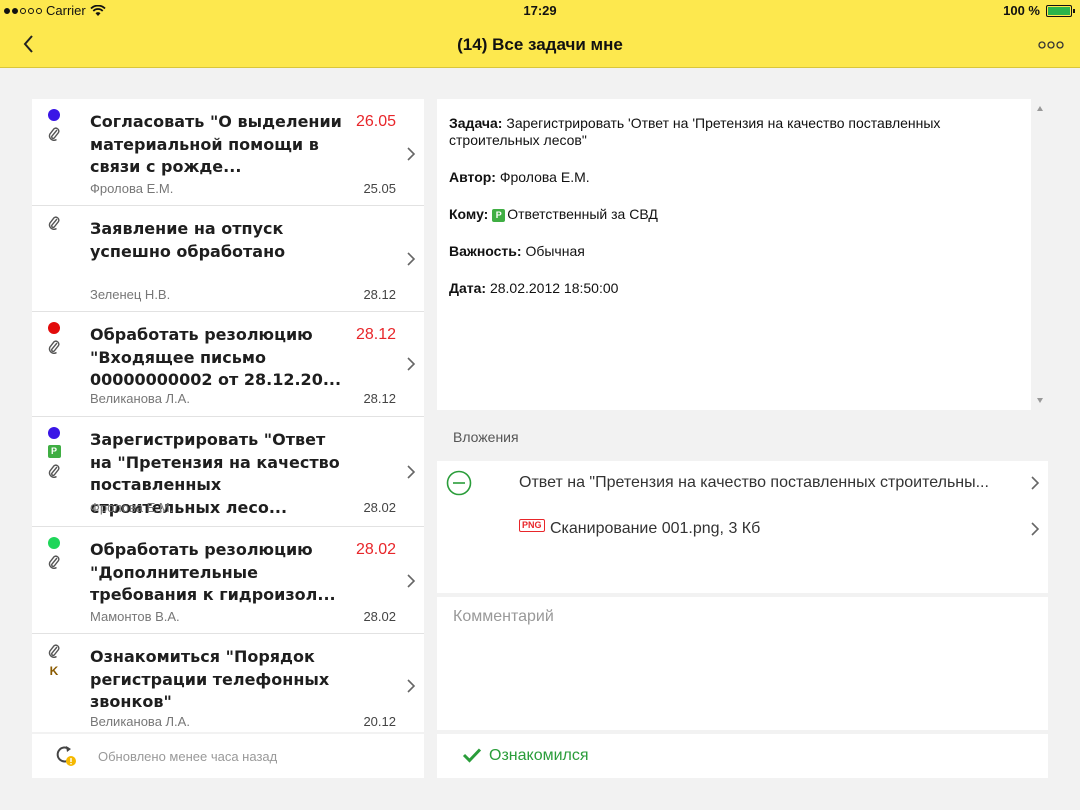  What do you see at coordinates (54, 543) in the screenshot?
I see `status-dot-green-icon` at bounding box center [54, 543].